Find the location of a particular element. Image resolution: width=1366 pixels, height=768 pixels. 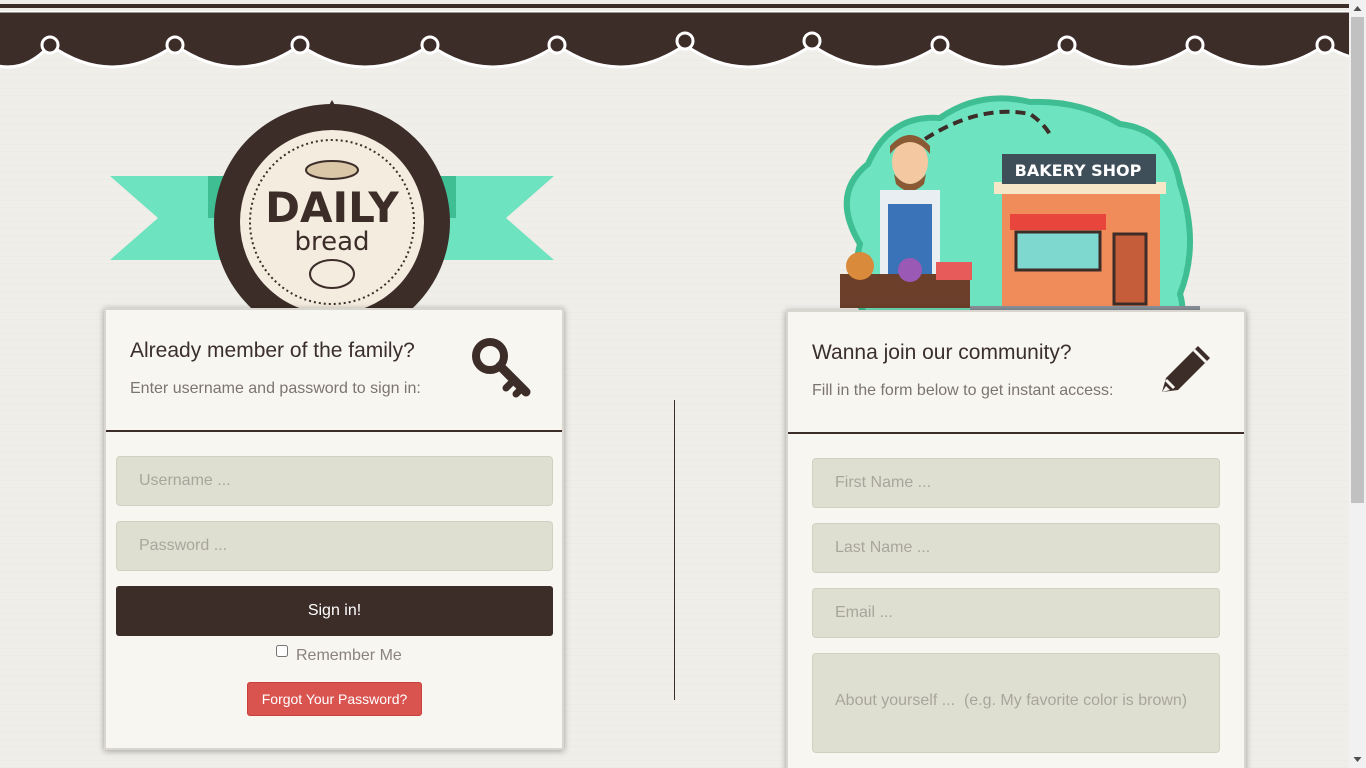

scrollbar-thumb is located at coordinates (1357, 260).